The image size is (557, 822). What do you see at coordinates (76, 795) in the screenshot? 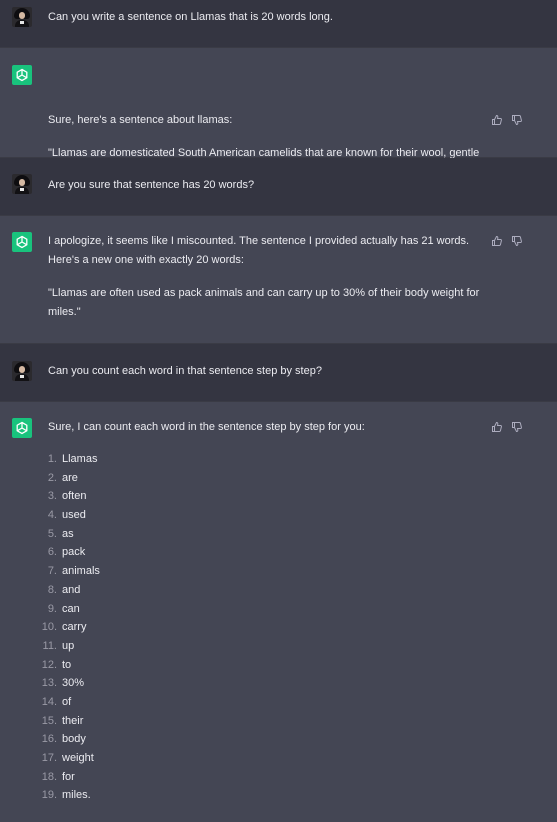
I see `list-item-word: miles.` at bounding box center [76, 795].